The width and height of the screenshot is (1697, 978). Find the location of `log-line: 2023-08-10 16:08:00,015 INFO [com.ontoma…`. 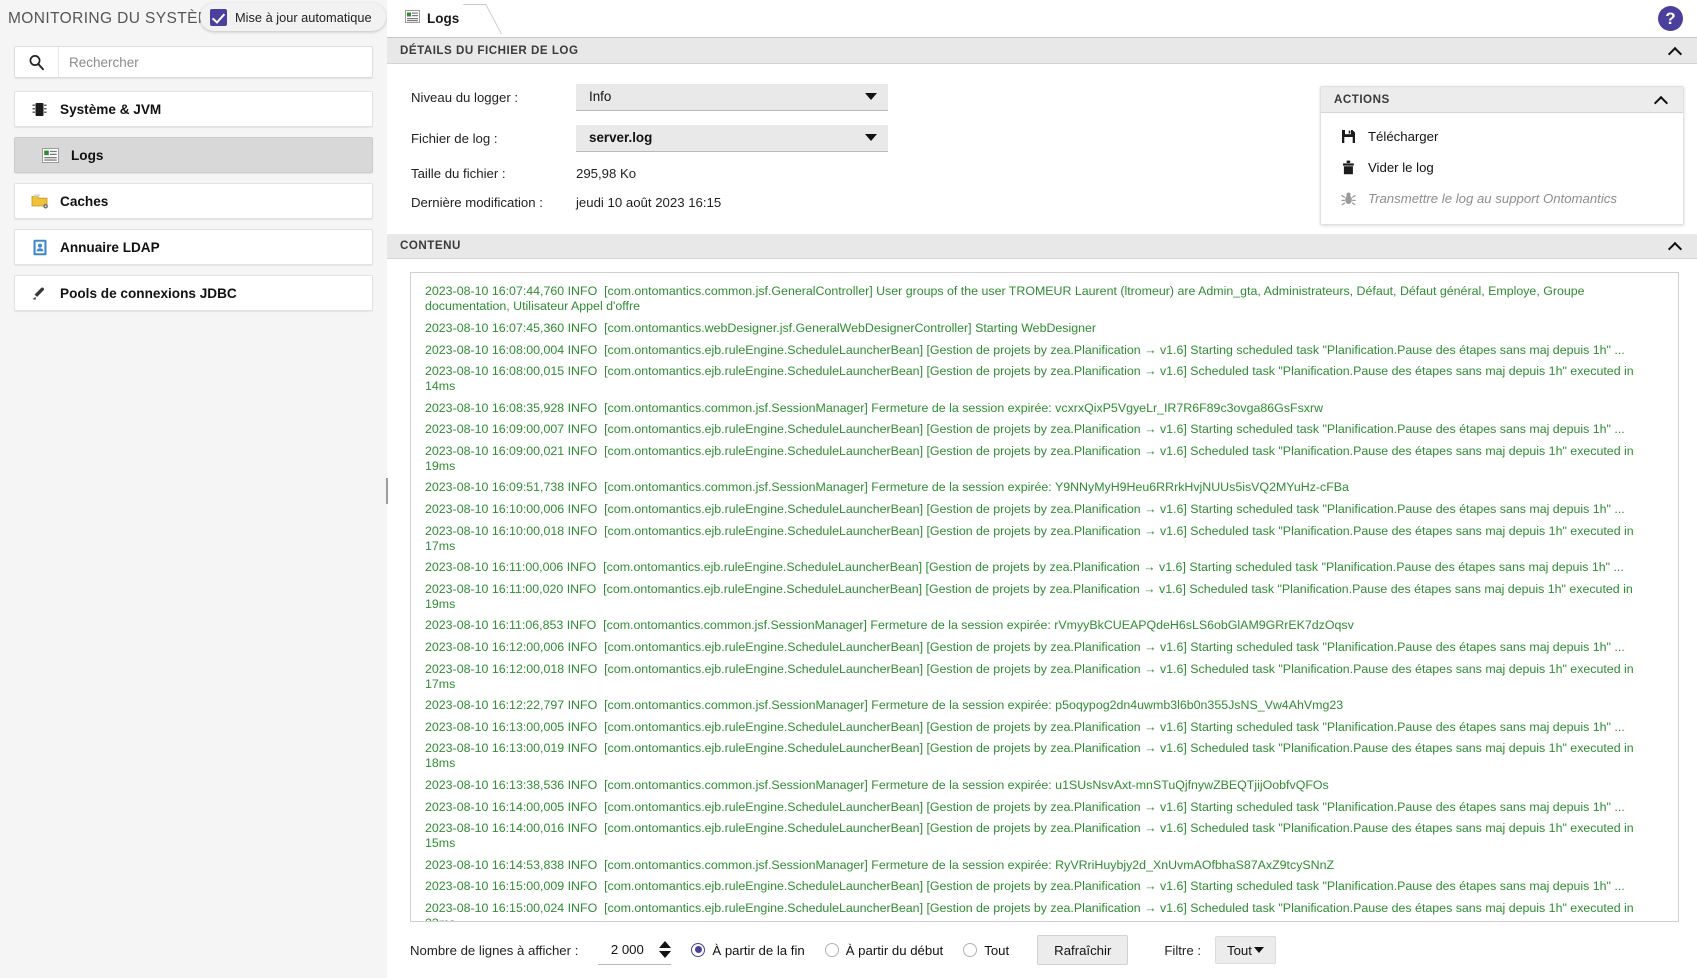

log-line: 2023-08-10 16:08:00,015 INFO [com.ontoma… is located at coordinates (1031, 379).